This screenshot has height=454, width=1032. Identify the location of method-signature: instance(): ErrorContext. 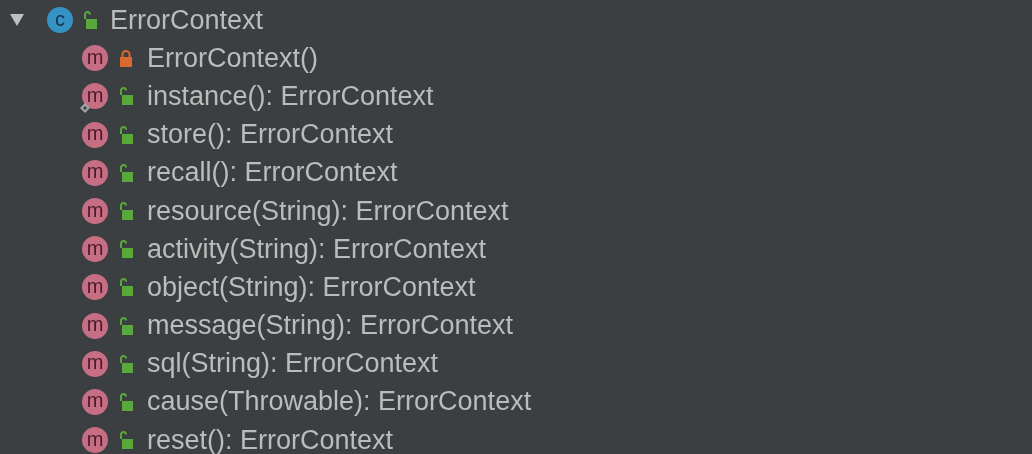
(290, 96).